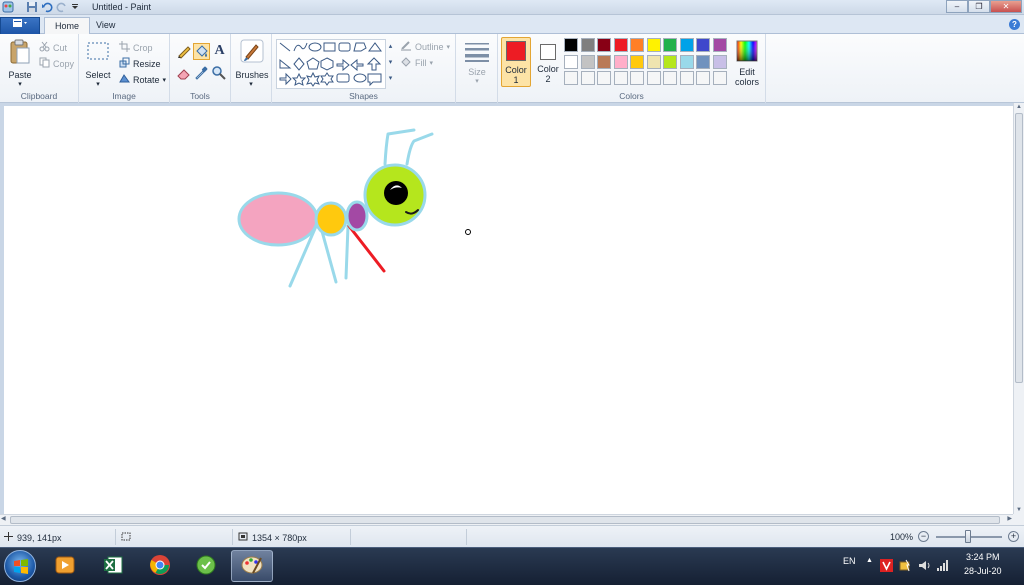  I want to click on taskbar-paint, so click(252, 566).